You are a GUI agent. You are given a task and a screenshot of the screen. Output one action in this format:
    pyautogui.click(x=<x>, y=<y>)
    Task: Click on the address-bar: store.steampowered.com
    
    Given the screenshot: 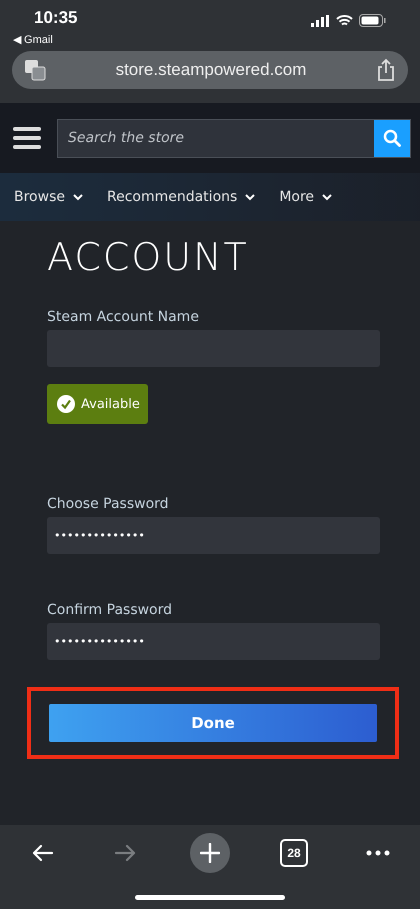 What is the action you would take?
    pyautogui.click(x=210, y=70)
    